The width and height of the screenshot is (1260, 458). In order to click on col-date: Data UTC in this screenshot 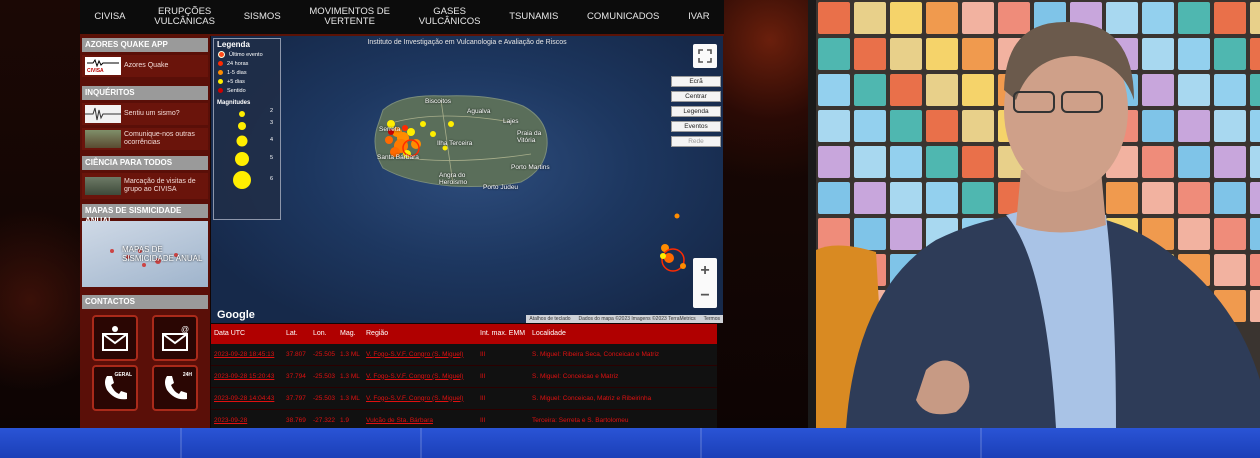, I will do `click(248, 334)`.